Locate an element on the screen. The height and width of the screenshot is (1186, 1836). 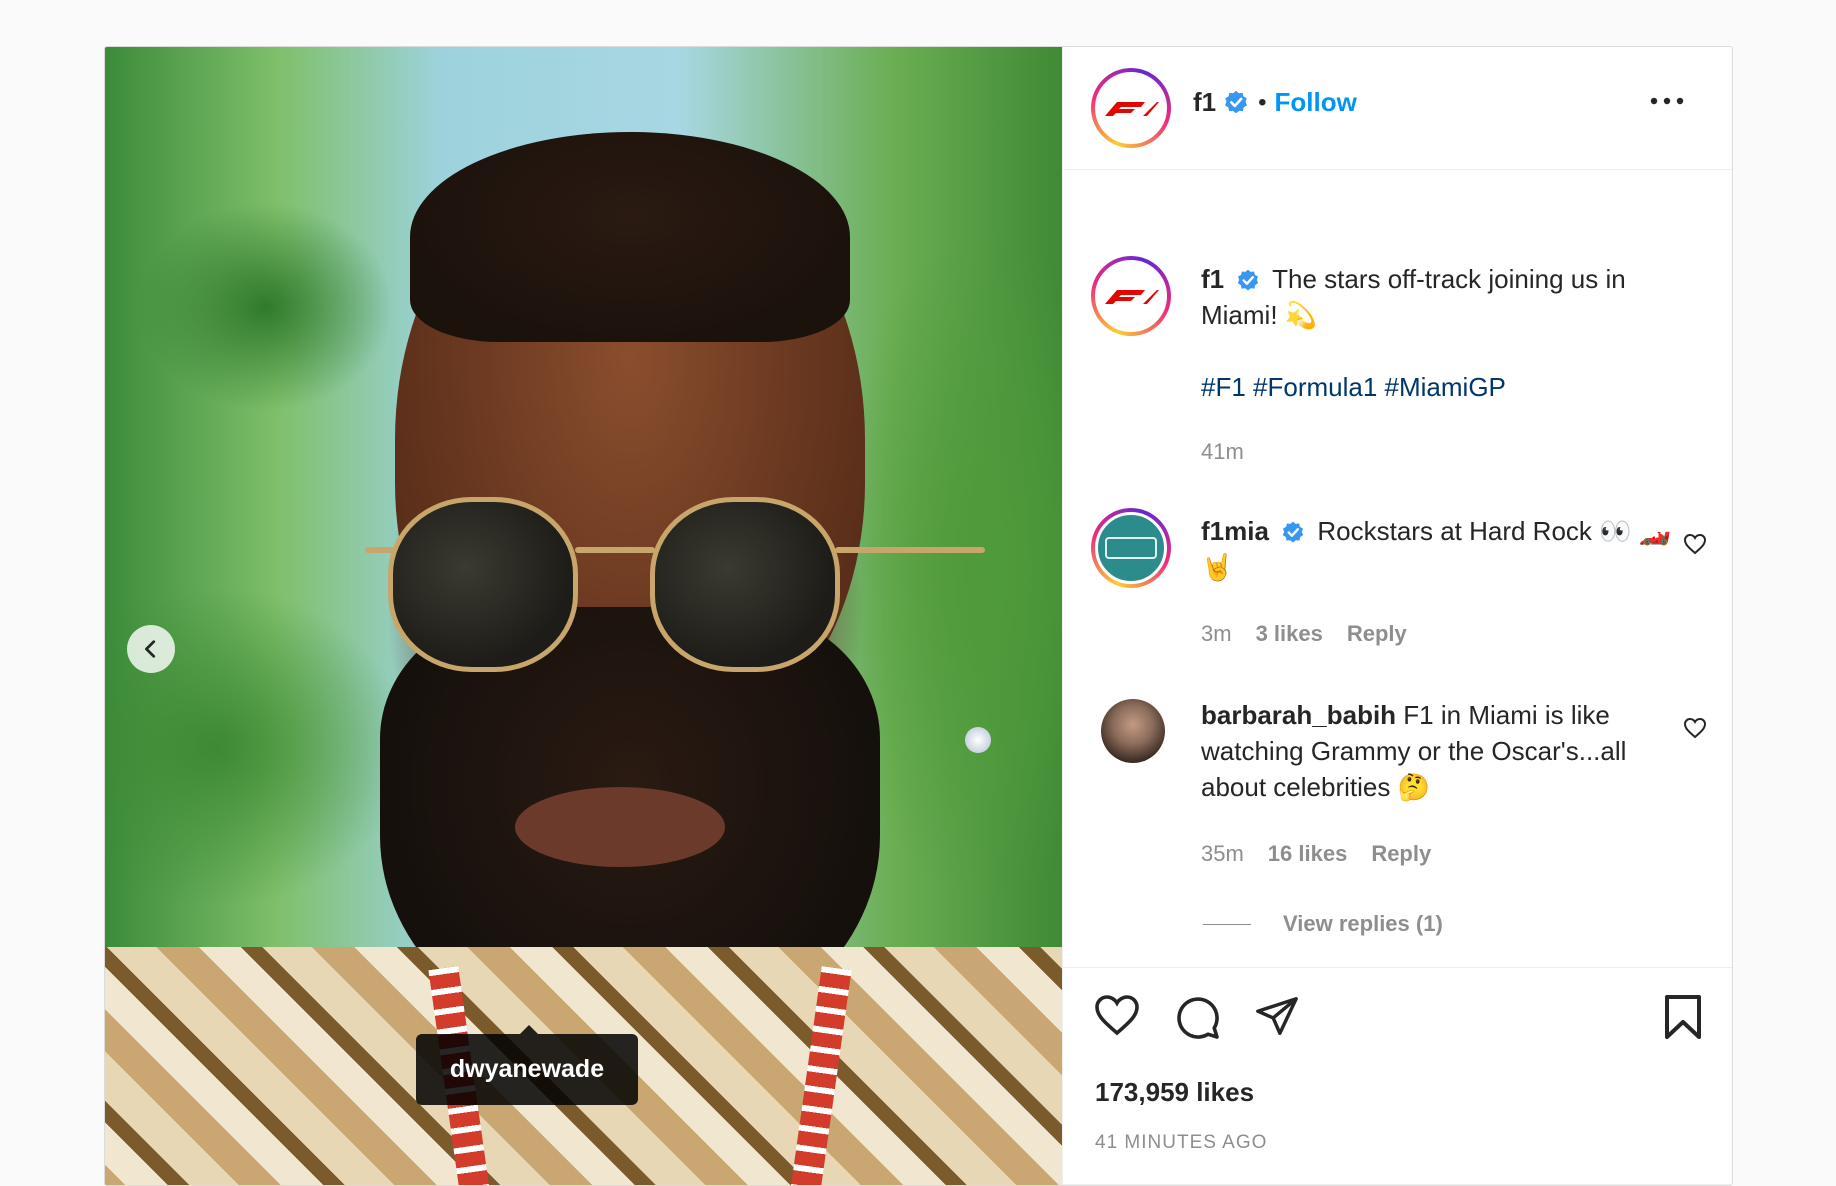
view-replies-button: View replies (1) is located at coordinates (1323, 924).